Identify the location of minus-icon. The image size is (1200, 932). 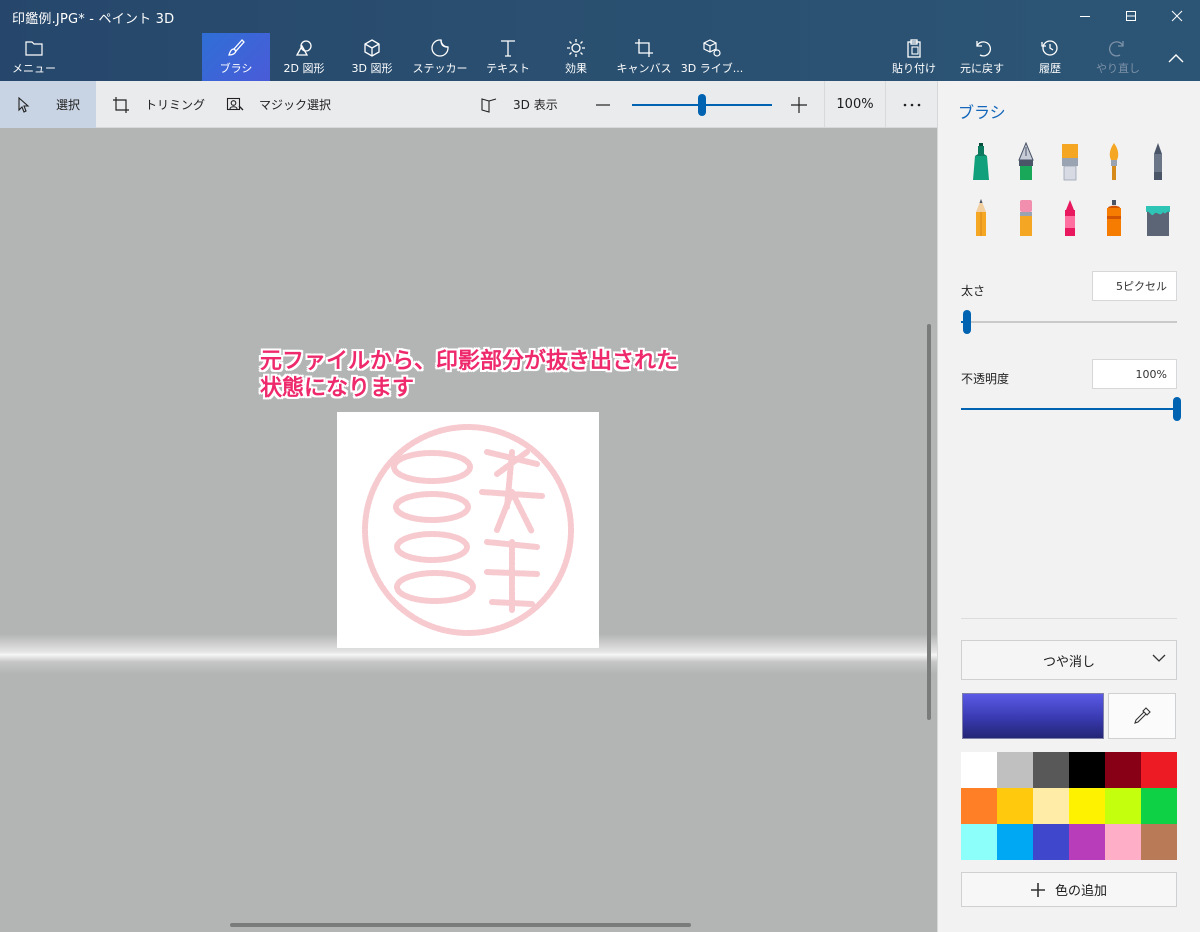
(603, 104).